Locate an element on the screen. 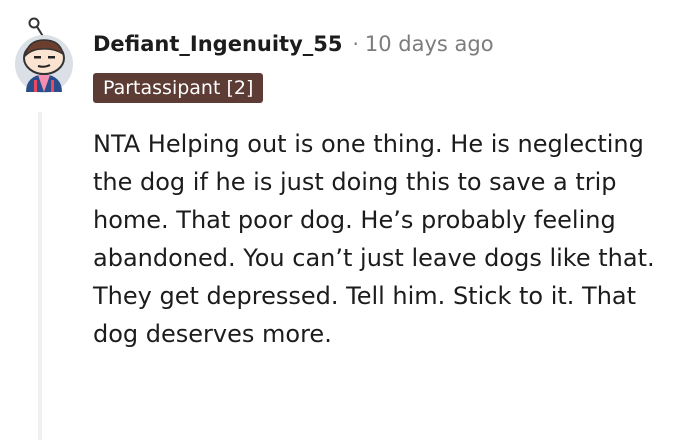 Image resolution: width=700 pixels, height=440 pixels. user-avatar-icon is located at coordinates (44, 56).